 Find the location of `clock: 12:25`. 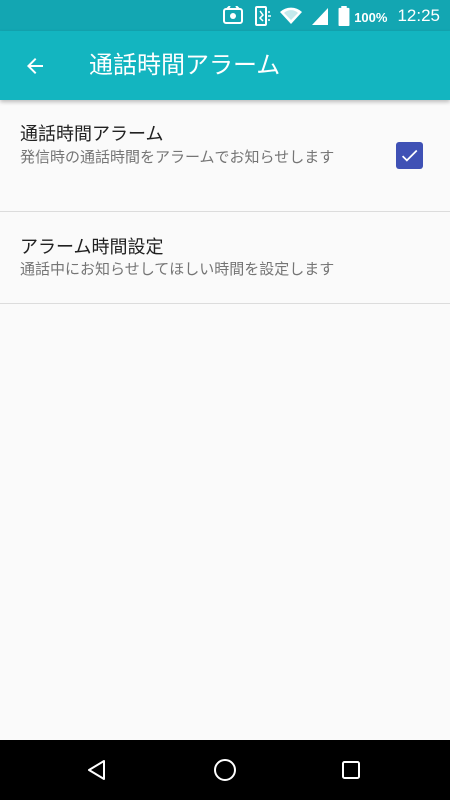

clock: 12:25 is located at coordinates (418, 15).